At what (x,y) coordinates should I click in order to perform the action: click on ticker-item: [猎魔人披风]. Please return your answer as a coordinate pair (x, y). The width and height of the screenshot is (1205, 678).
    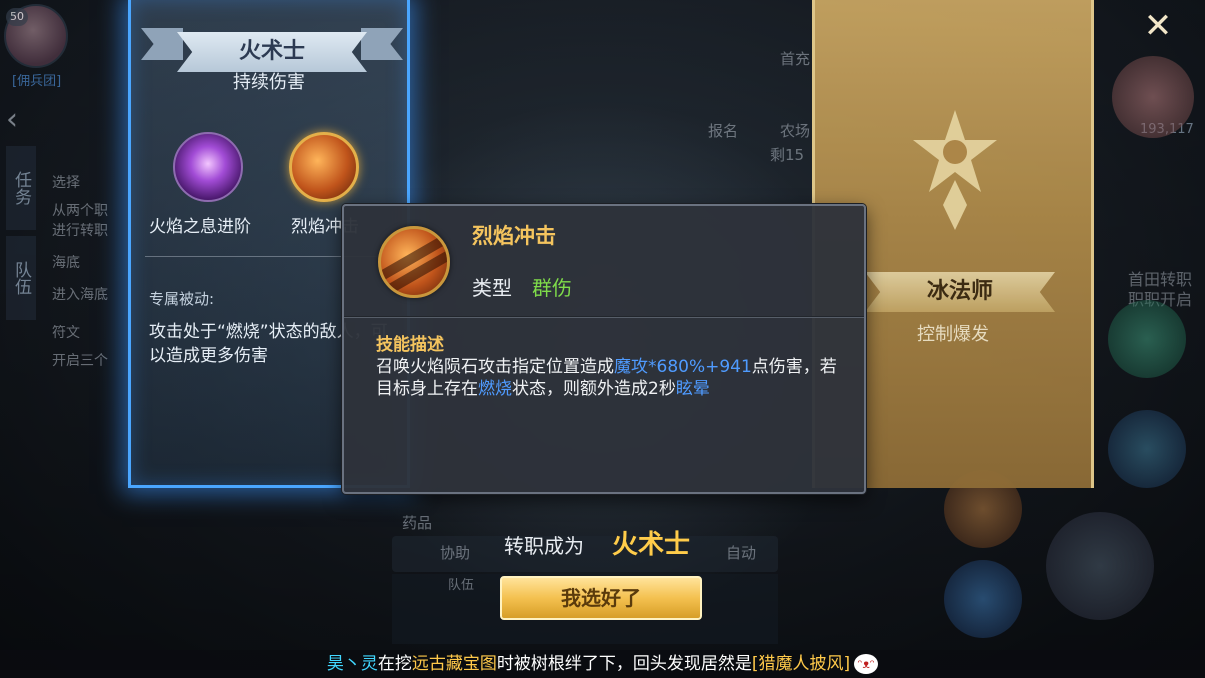
    Looking at the image, I should click on (801, 664).